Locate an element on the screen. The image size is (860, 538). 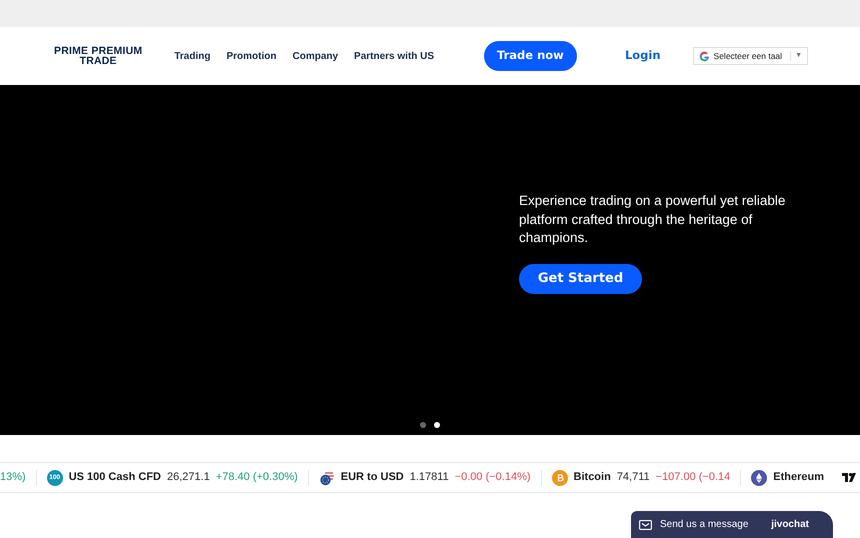
google-g-icon is located at coordinates (704, 56).